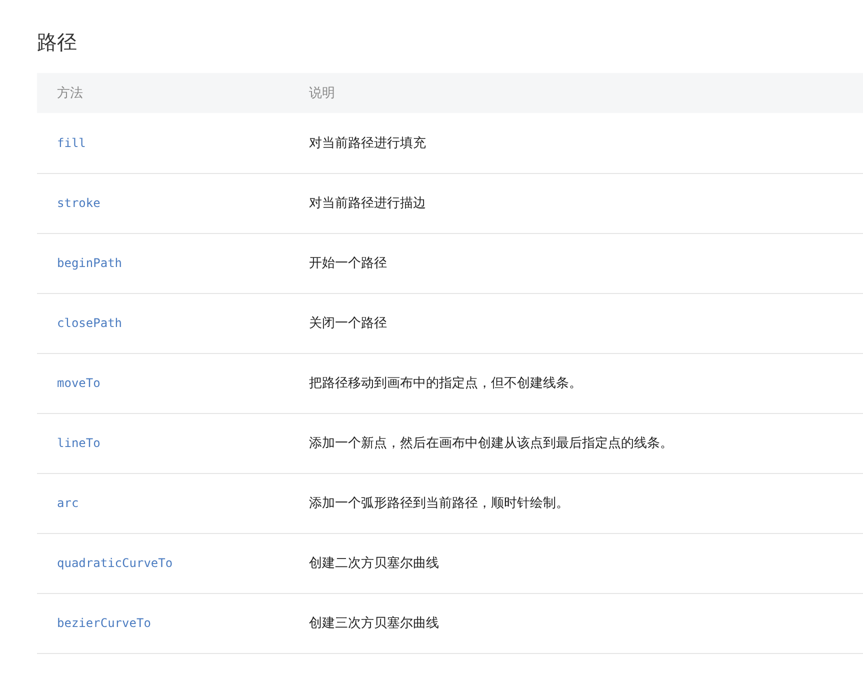 The image size is (863, 675). What do you see at coordinates (163, 623) in the screenshot?
I see `method-cell: bezierCurveTo` at bounding box center [163, 623].